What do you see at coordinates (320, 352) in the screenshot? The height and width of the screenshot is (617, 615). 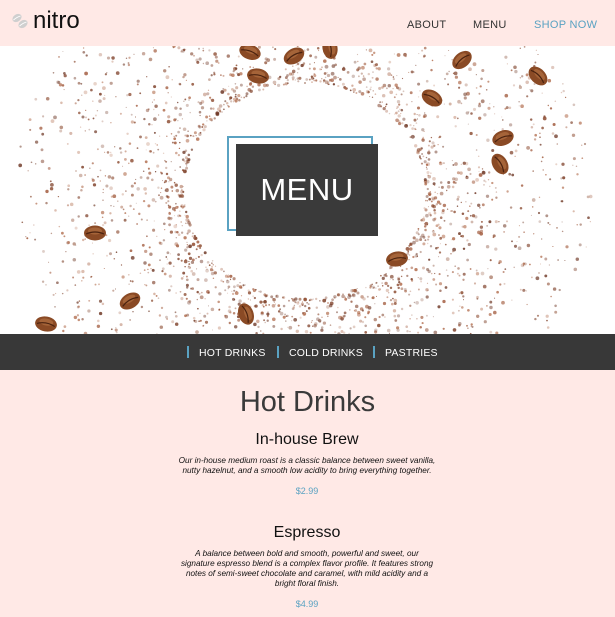 I see `category-cold-drinks: COLD DRINKS` at bounding box center [320, 352].